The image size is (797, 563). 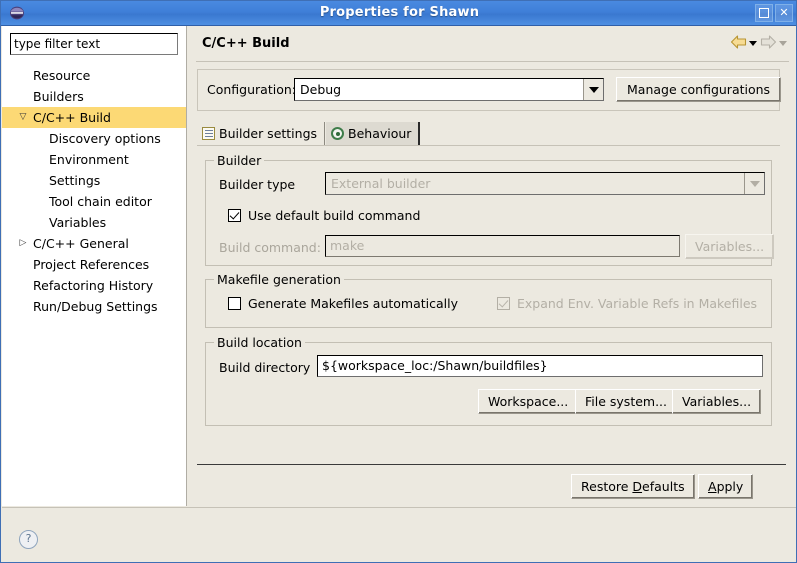 What do you see at coordinates (94, 96) in the screenshot?
I see `sidebar-item-builders: Builders` at bounding box center [94, 96].